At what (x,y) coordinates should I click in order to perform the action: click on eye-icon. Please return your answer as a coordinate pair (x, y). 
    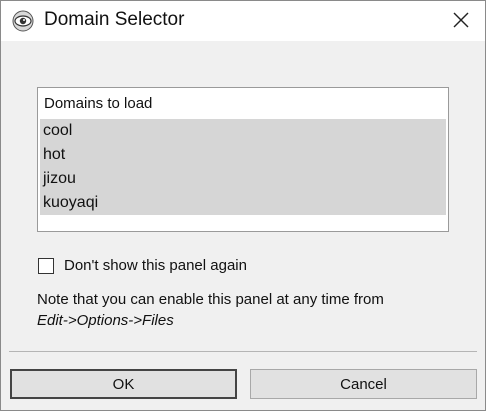
    Looking at the image, I should click on (23, 21).